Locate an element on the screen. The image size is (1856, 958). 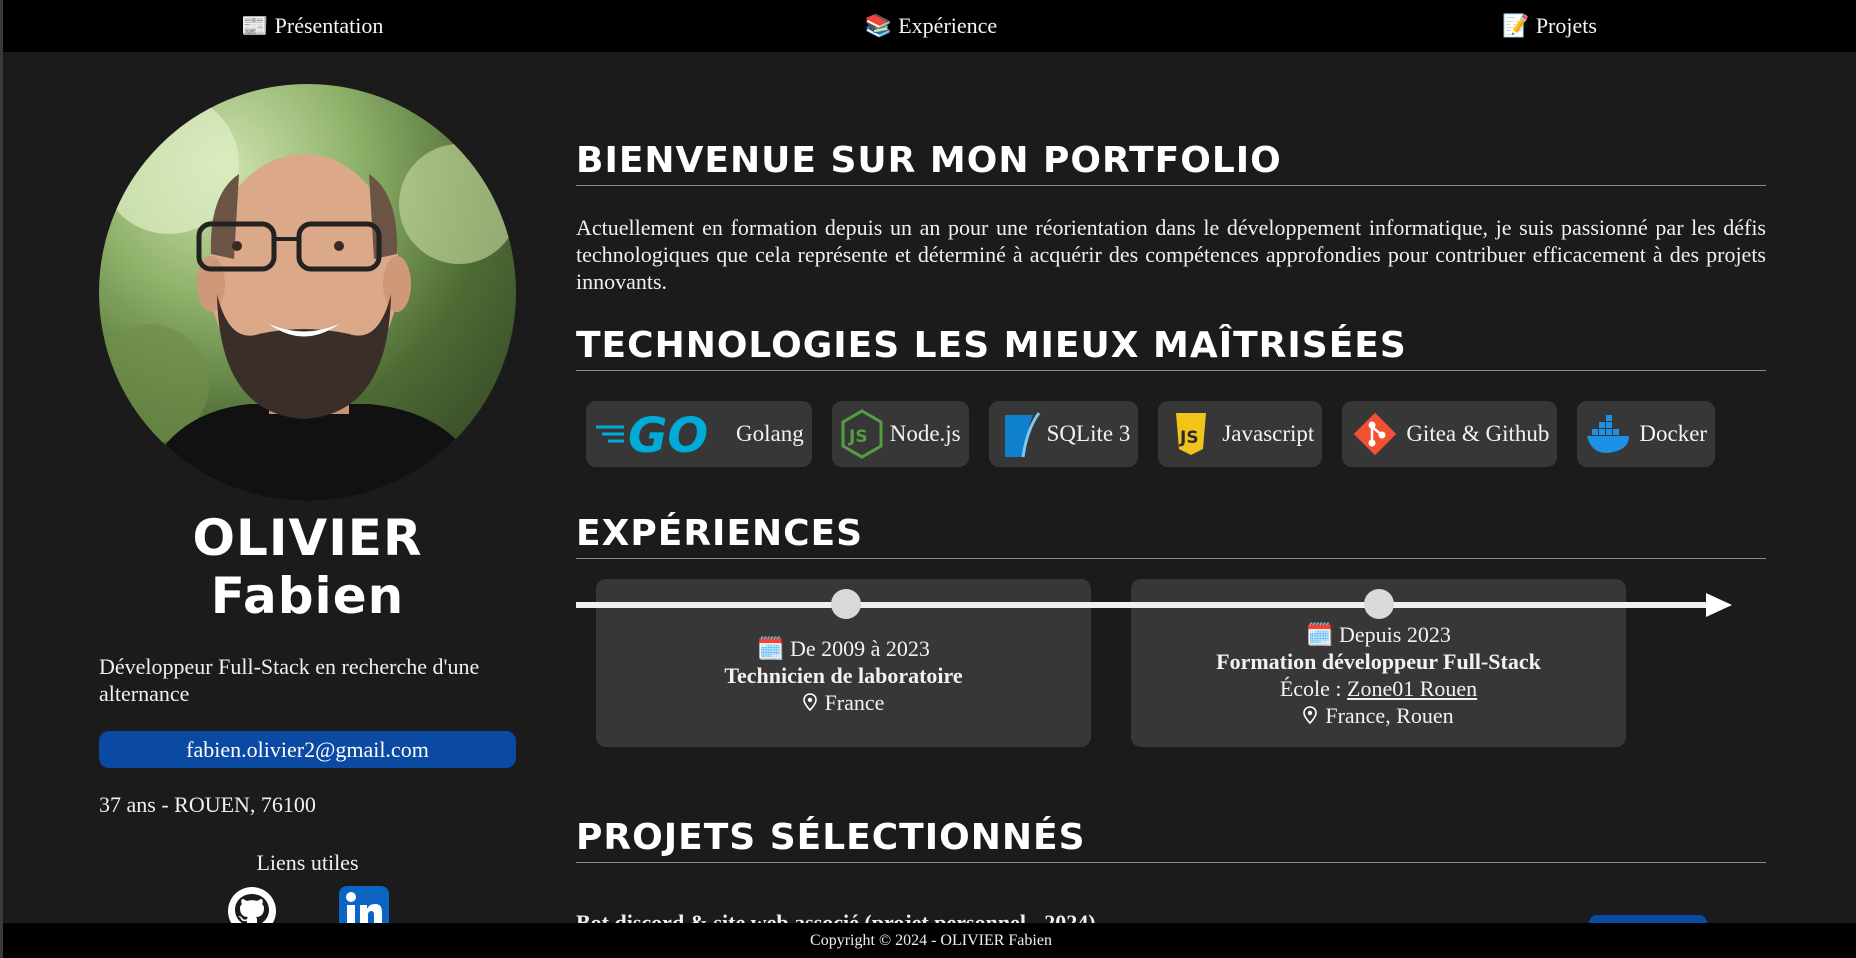
email-button: fabien.olivier2@gmail.com is located at coordinates (307, 749).